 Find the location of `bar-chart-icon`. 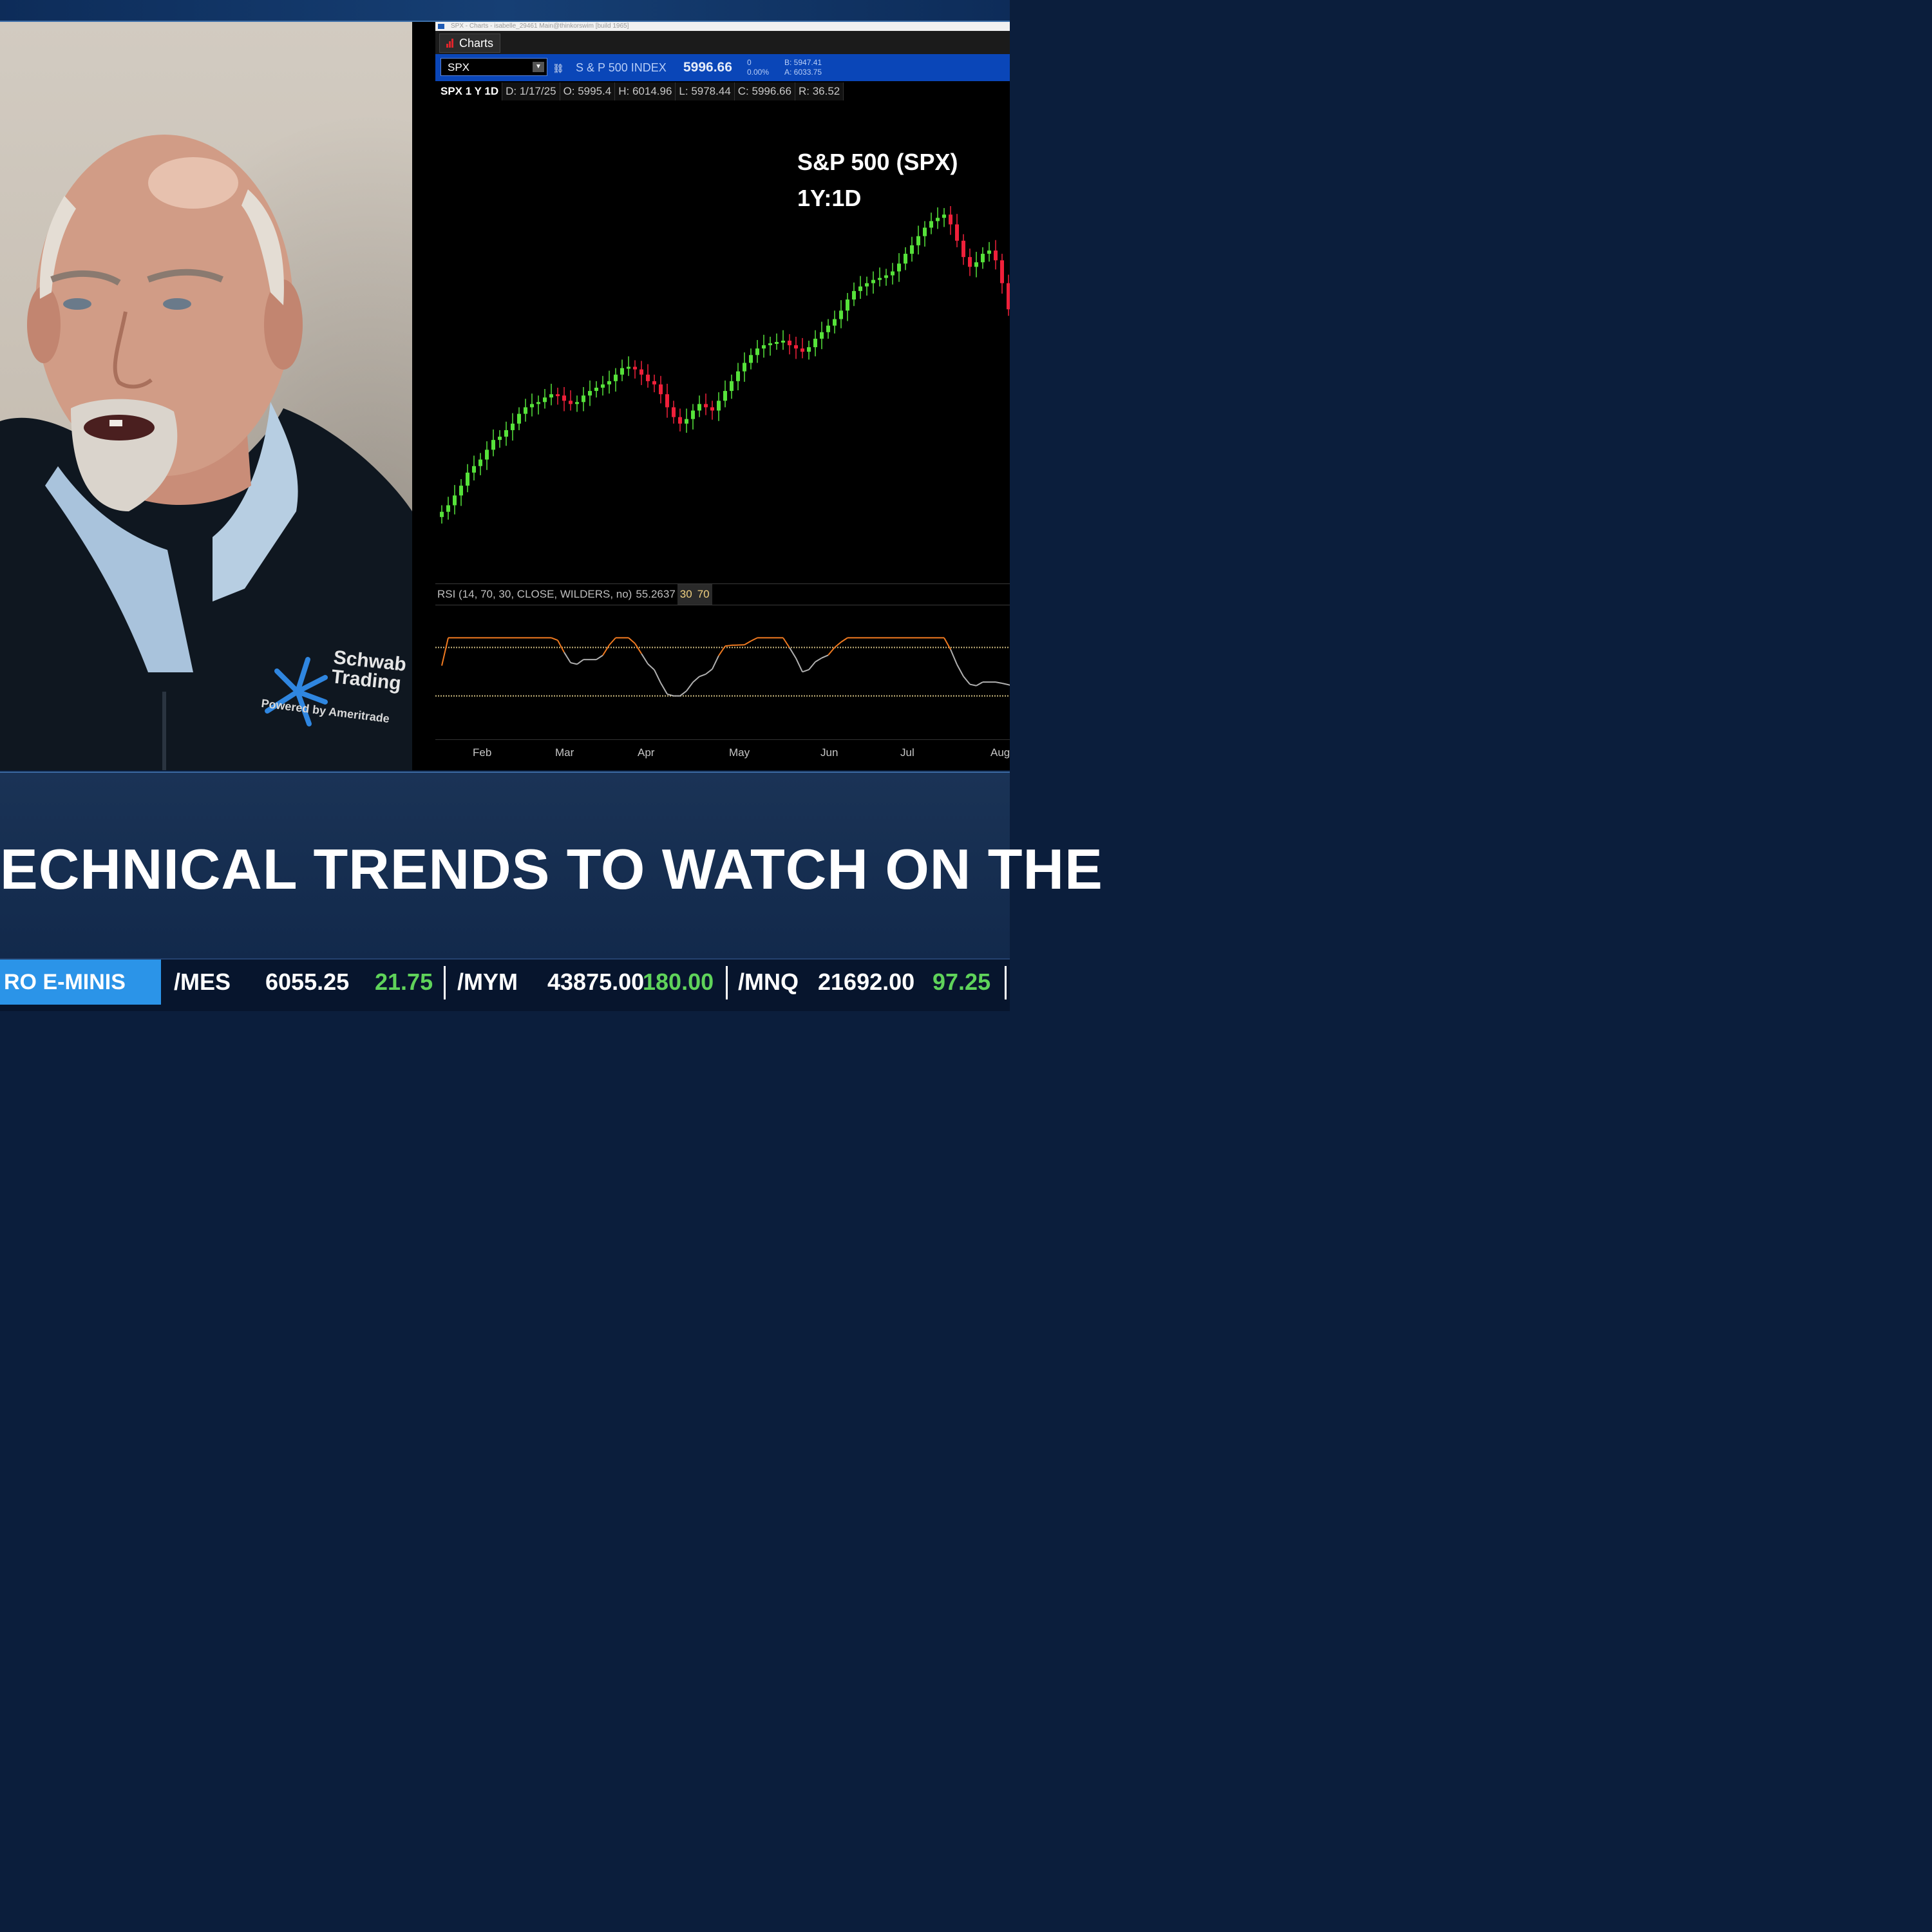

bar-chart-icon is located at coordinates (450, 44).